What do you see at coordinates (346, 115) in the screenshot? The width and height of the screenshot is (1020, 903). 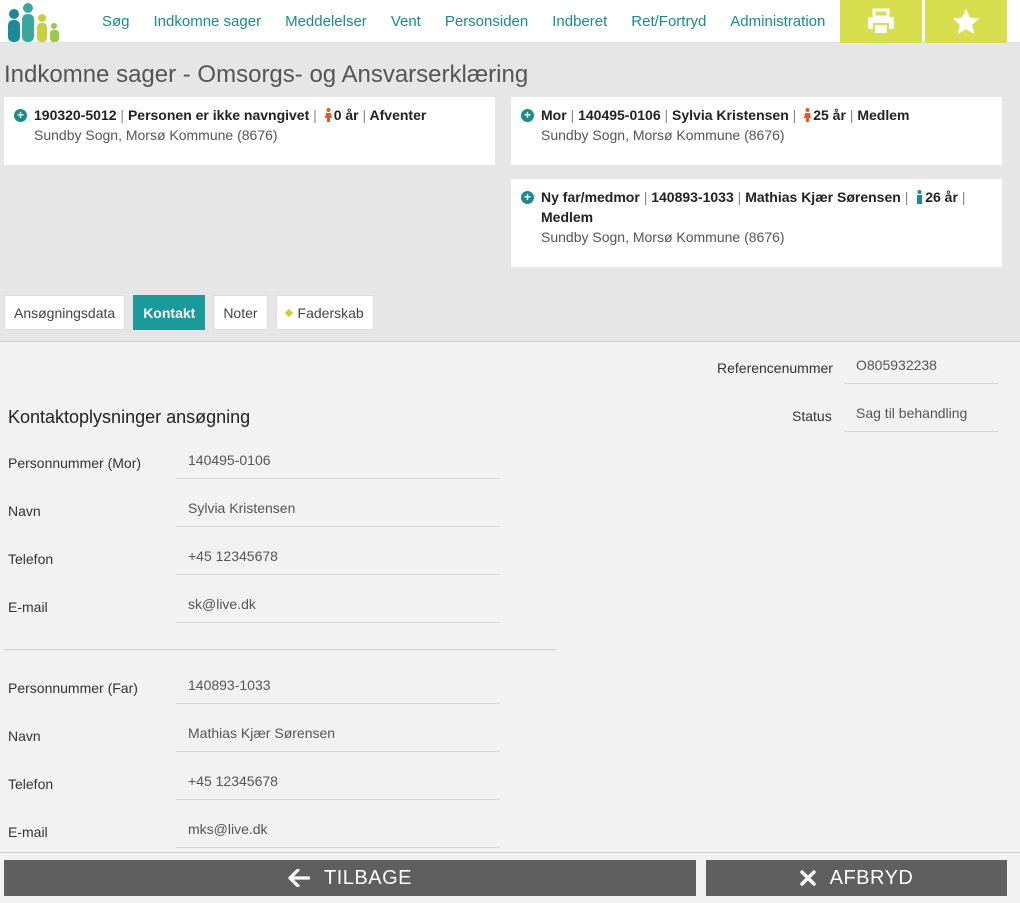 I see `child-age: 0 år` at bounding box center [346, 115].